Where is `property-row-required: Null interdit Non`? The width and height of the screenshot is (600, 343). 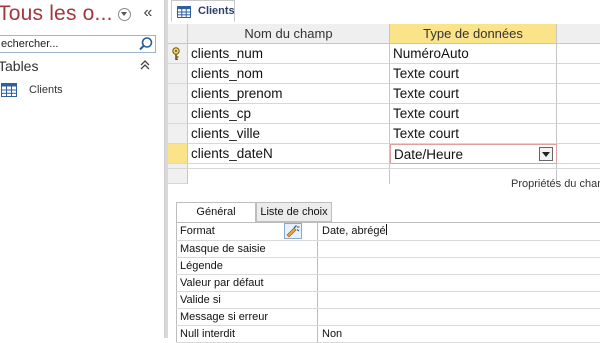 property-row-required: Null interdit Non is located at coordinates (388, 334).